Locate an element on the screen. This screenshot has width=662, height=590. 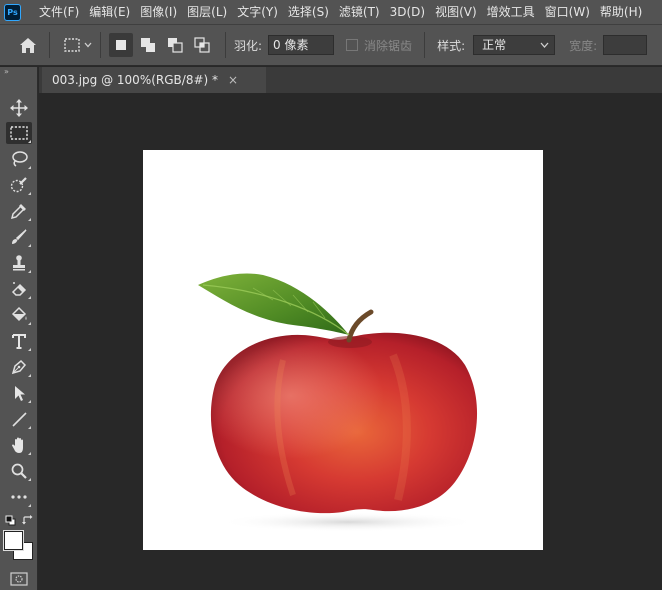
document-tab-bar: 003.jpg @ 100%(RGB/8#) * × is located at coordinates (350, 80).